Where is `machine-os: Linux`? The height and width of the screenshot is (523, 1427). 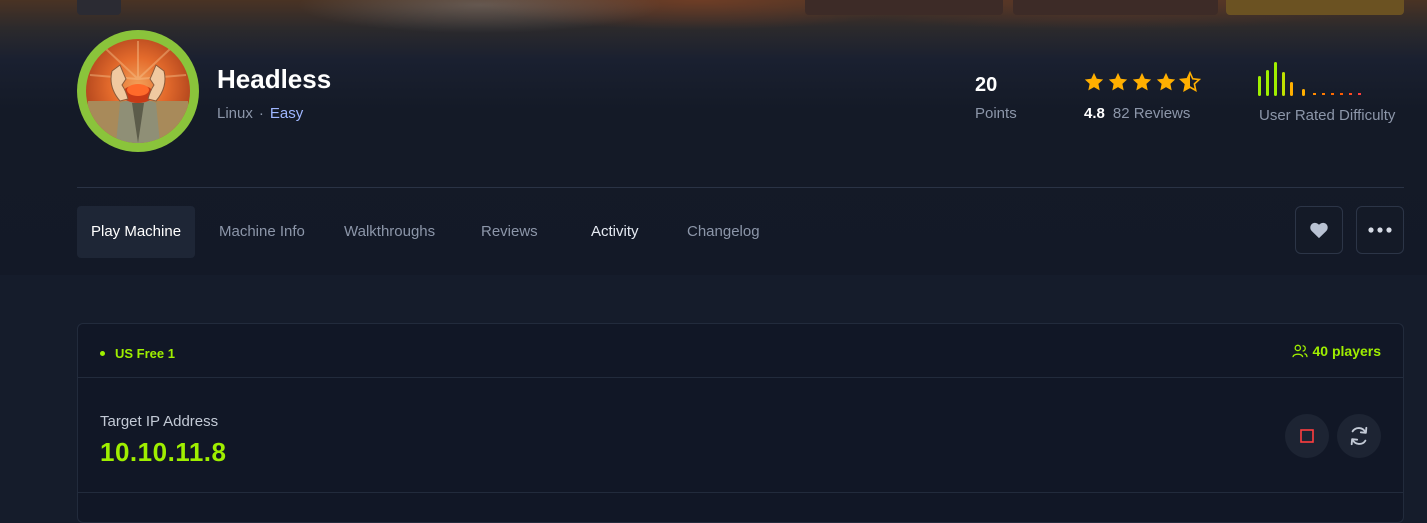 machine-os: Linux is located at coordinates (235, 113).